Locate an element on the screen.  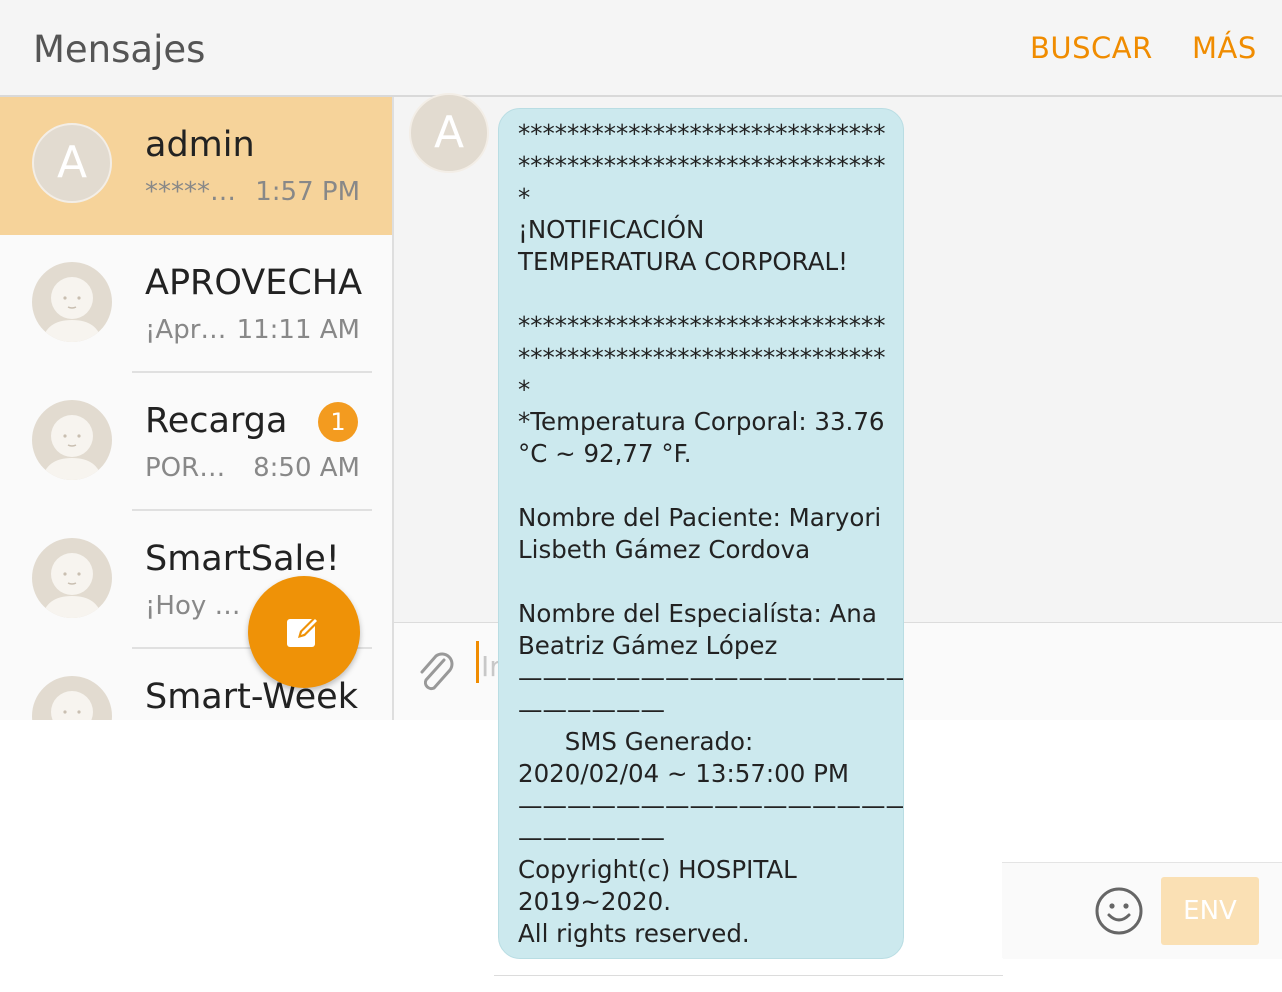
message-line: TEMPERATURA CORPORAL! is located at coordinates (683, 261).